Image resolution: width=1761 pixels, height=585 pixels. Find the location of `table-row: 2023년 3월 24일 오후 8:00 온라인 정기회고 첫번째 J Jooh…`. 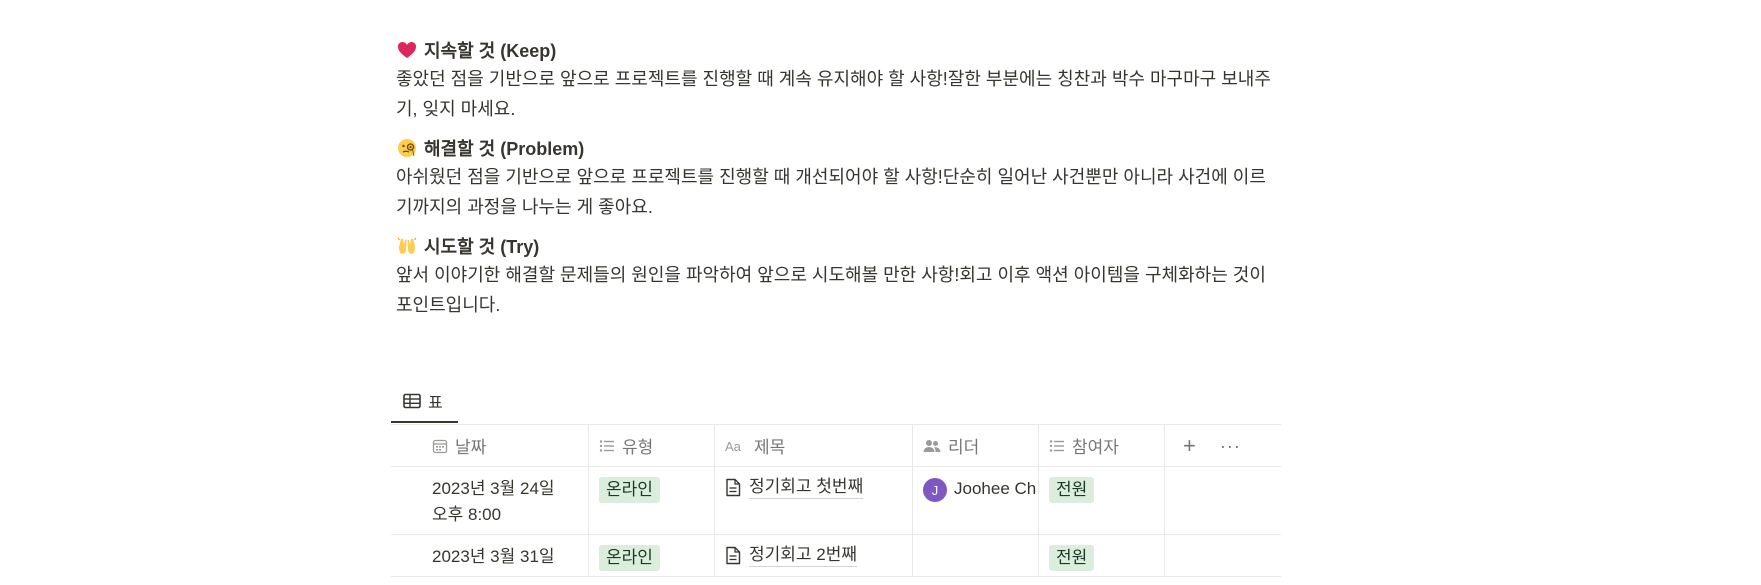

table-row: 2023년 3월 24일 오후 8:00 온라인 정기회고 첫번째 J Jooh… is located at coordinates (836, 501).